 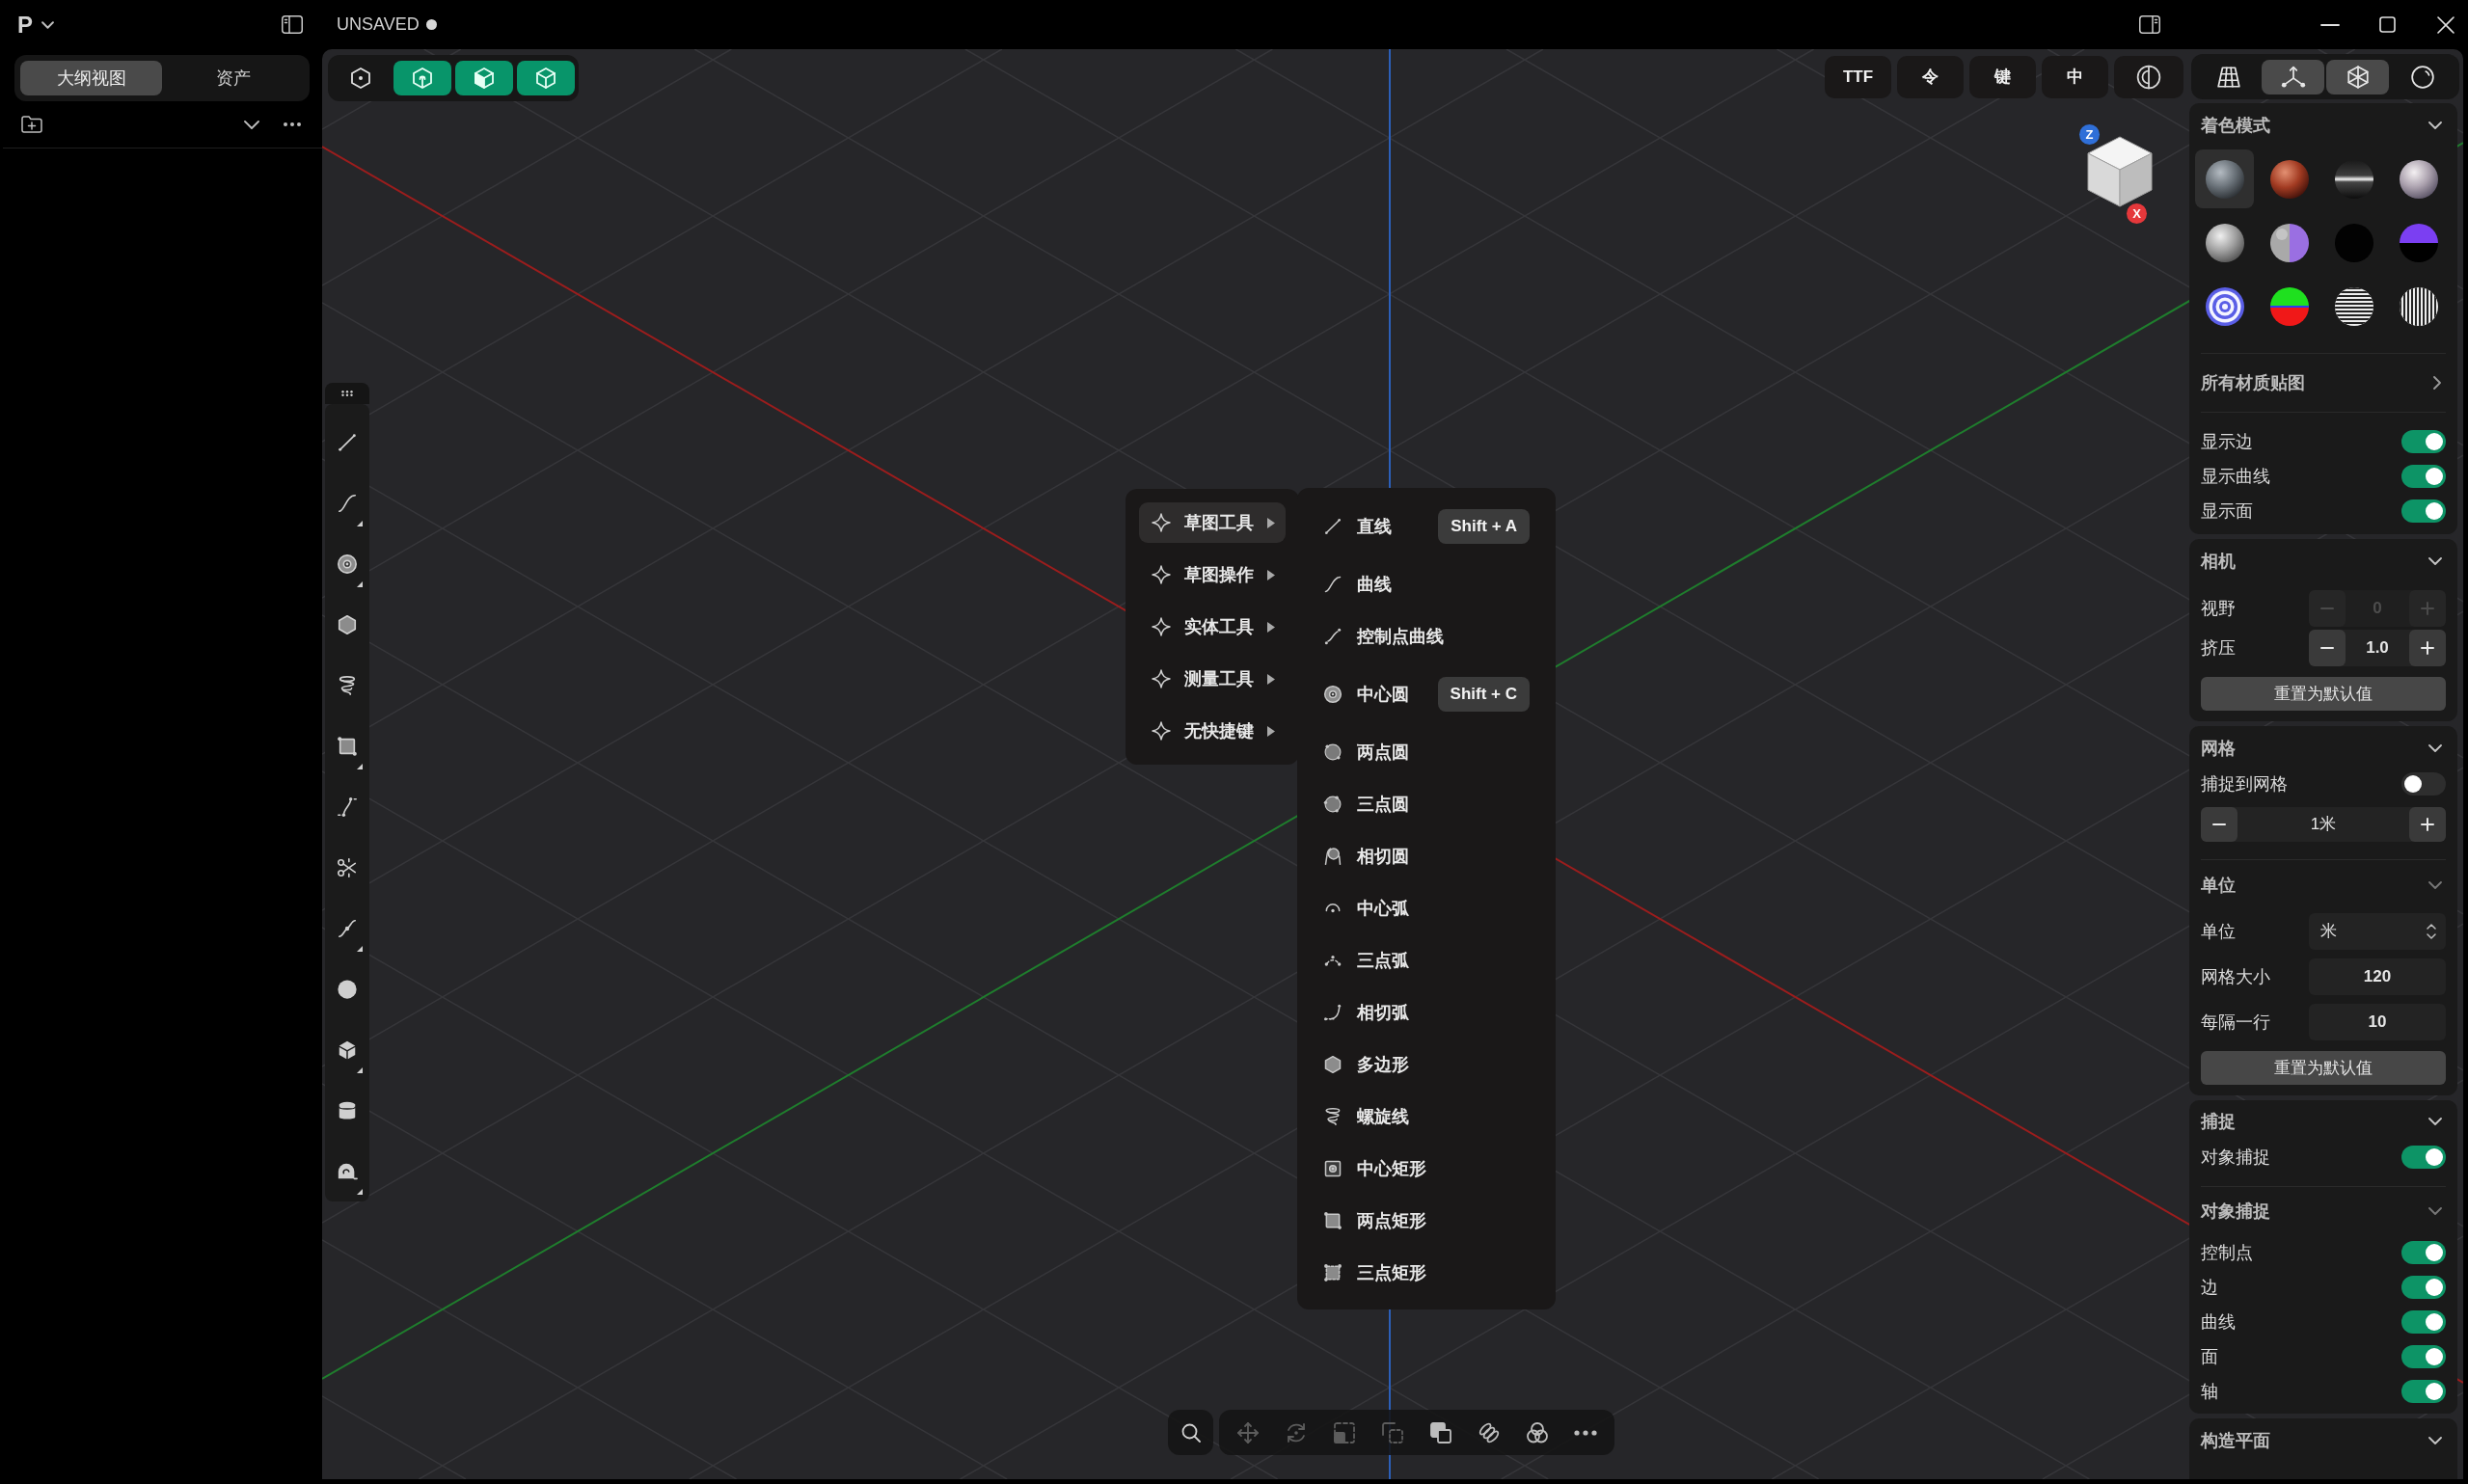 What do you see at coordinates (25, 25) in the screenshot?
I see `app-logo: P` at bounding box center [25, 25].